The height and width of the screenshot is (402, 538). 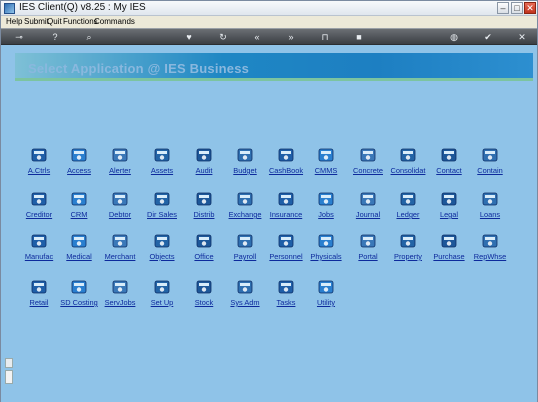 I want to click on close-button: ✕, so click(x=530, y=8).